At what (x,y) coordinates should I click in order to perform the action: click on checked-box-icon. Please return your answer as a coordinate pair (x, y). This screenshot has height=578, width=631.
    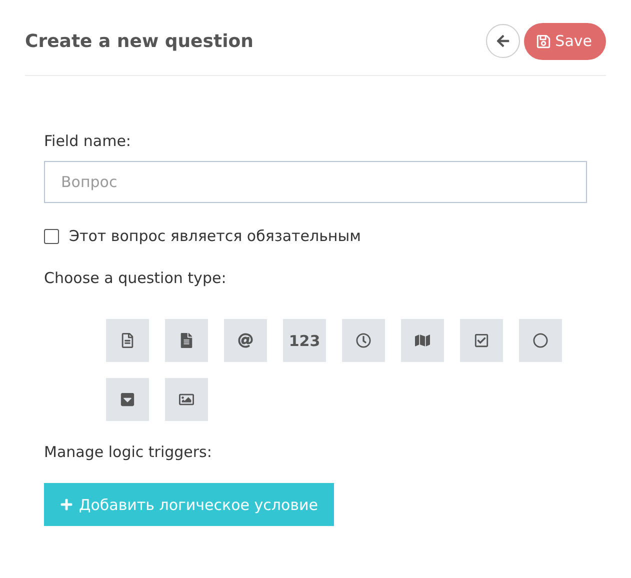
    Looking at the image, I should click on (481, 340).